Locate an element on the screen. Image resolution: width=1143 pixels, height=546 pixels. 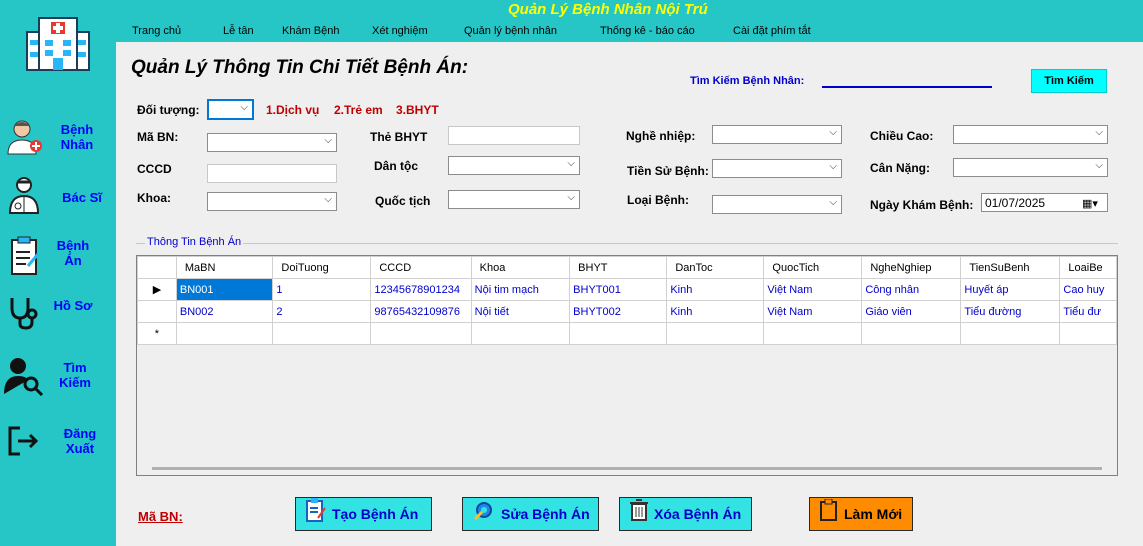
group-border is located at coordinates (627, 243).